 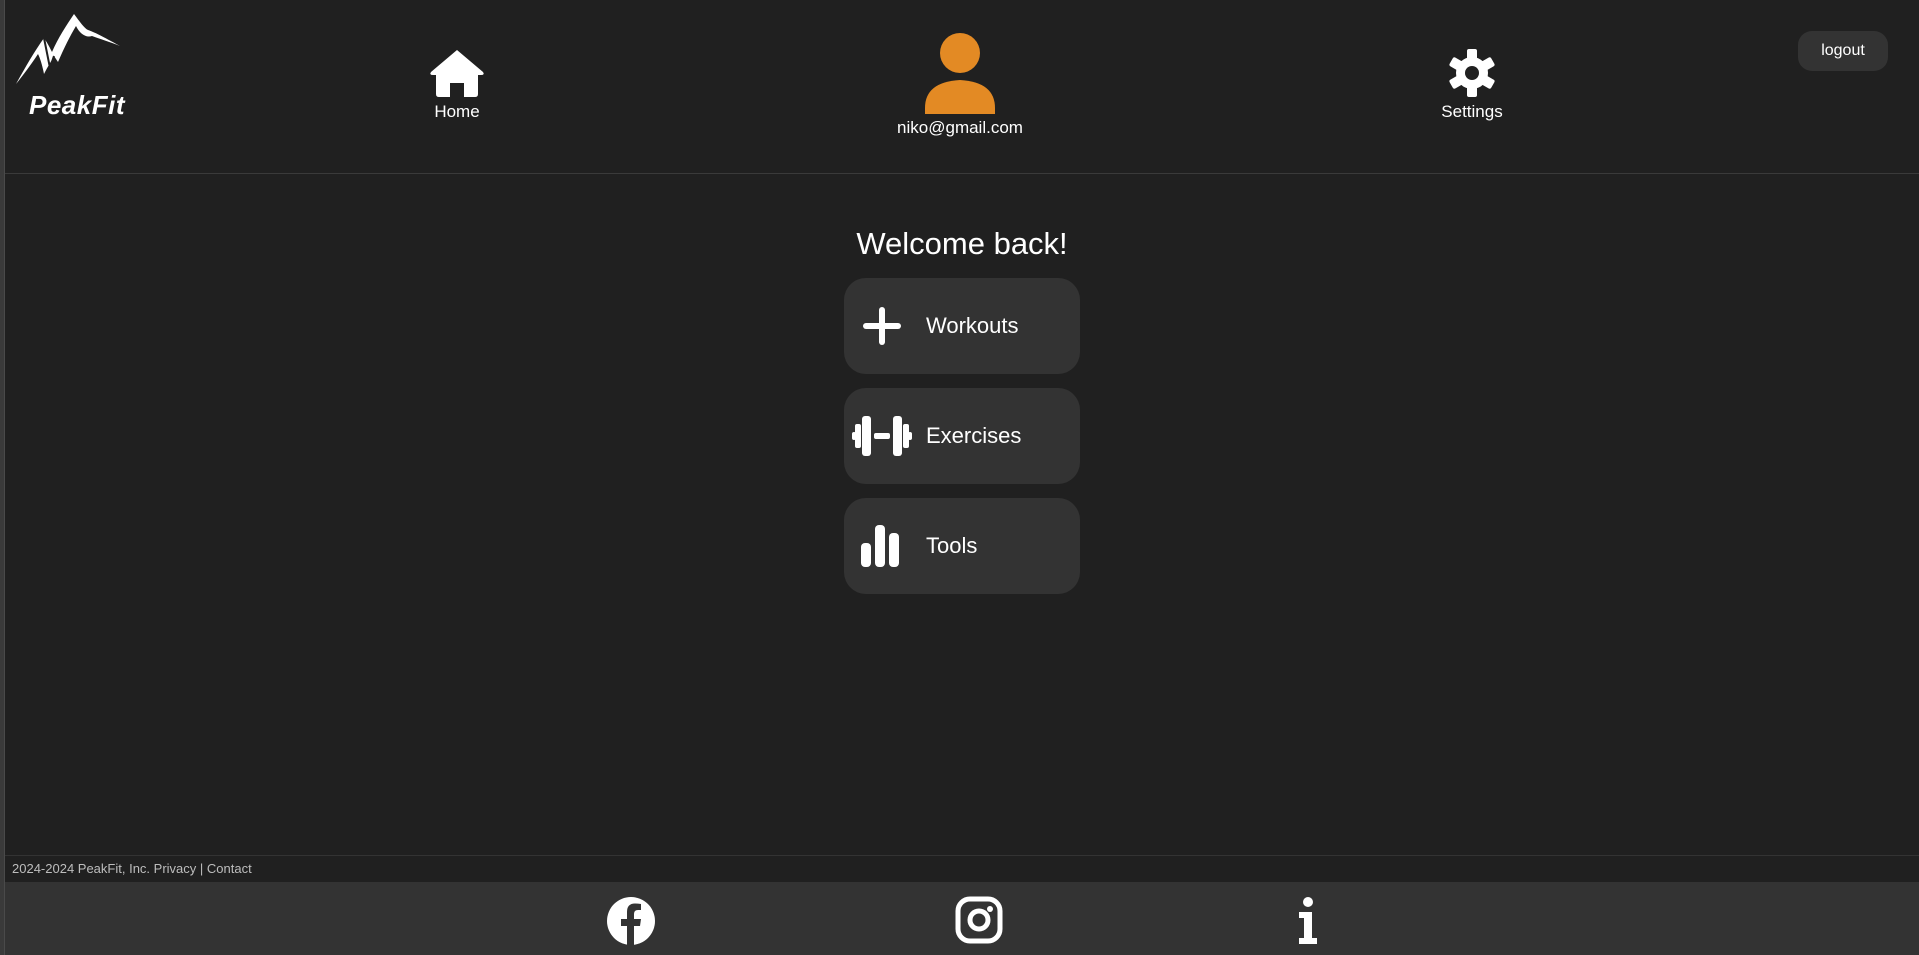 What do you see at coordinates (882, 436) in the screenshot?
I see `dumbbell-icon` at bounding box center [882, 436].